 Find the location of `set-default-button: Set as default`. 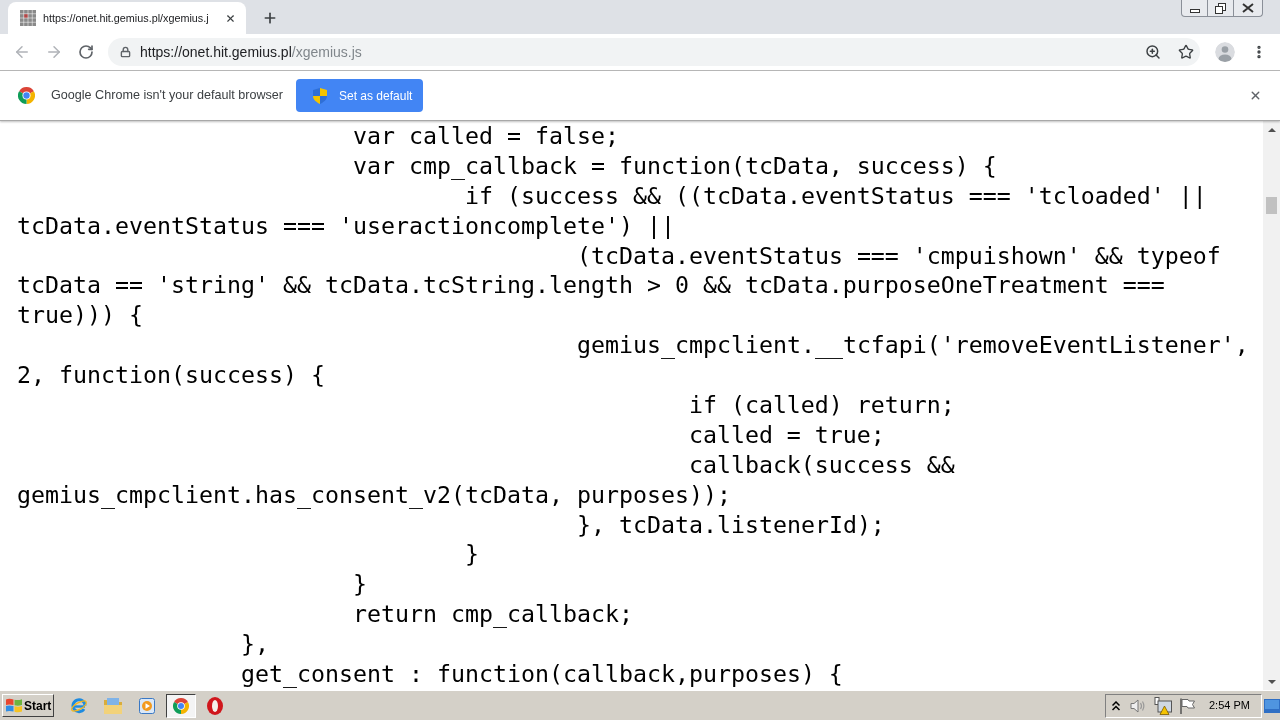

set-default-button: Set as default is located at coordinates (359, 95).